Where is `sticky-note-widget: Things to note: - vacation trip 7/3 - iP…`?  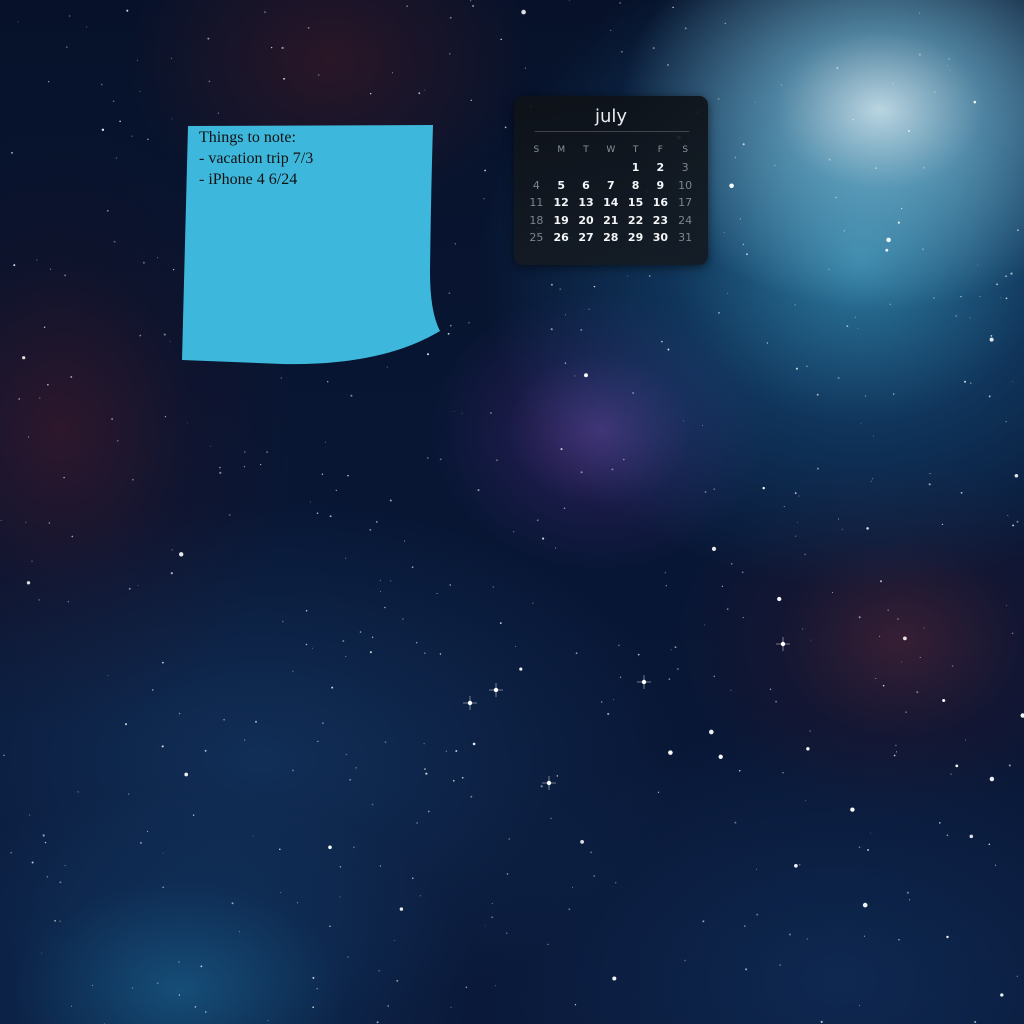
sticky-note-widget: Things to note: - vacation trip 7/3 - iP… is located at coordinates (312, 244).